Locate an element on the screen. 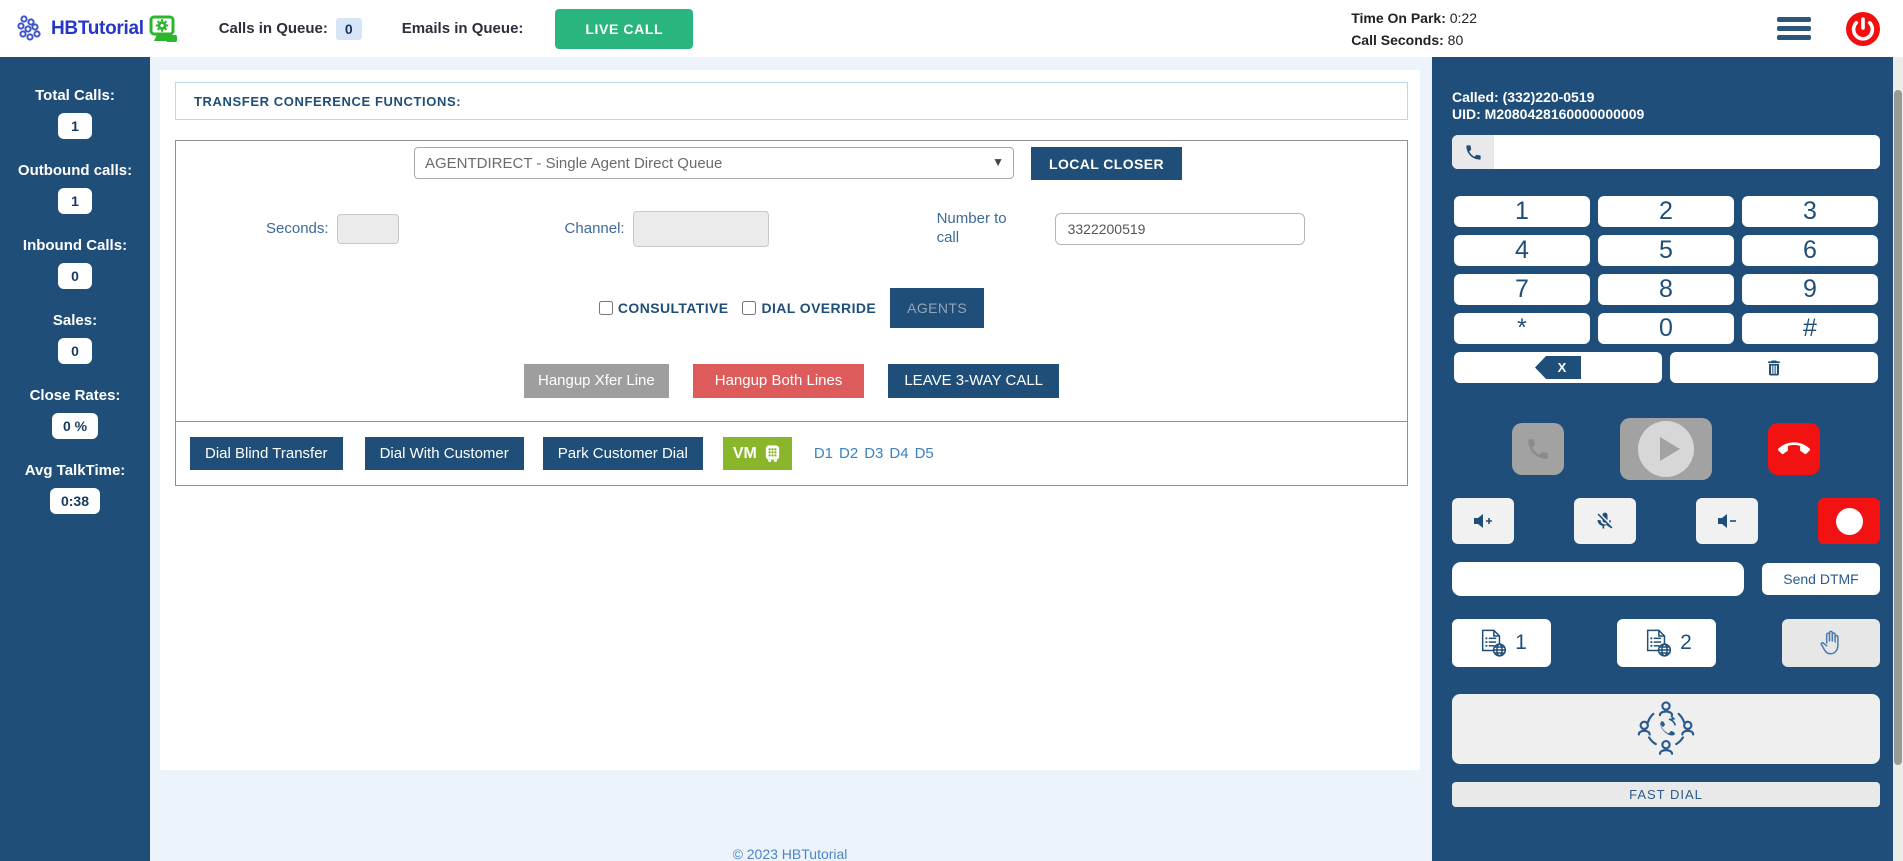 This screenshot has width=1903, height=861. consultative-checkbox-label: CONSULTATIVE is located at coordinates (663, 308).